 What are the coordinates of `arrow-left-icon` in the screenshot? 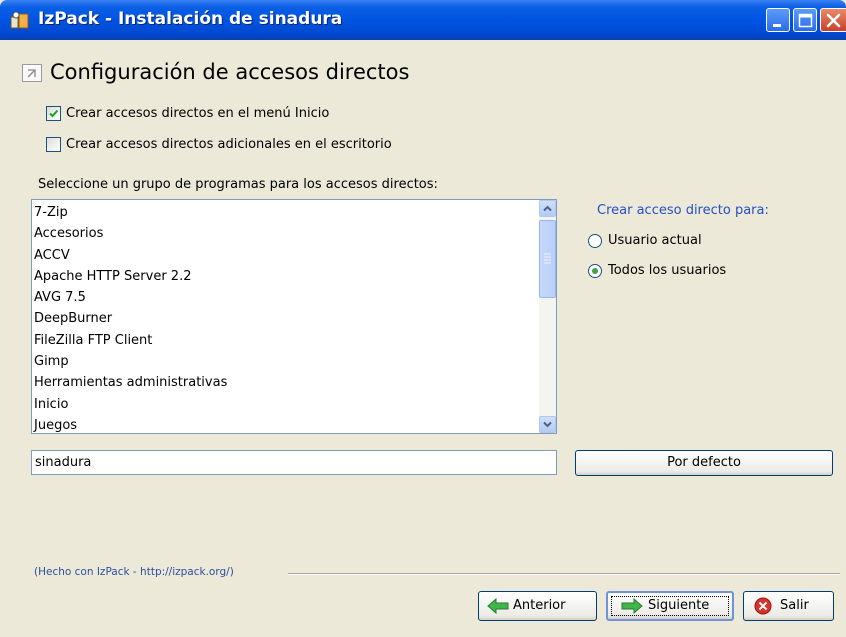 It's located at (498, 606).